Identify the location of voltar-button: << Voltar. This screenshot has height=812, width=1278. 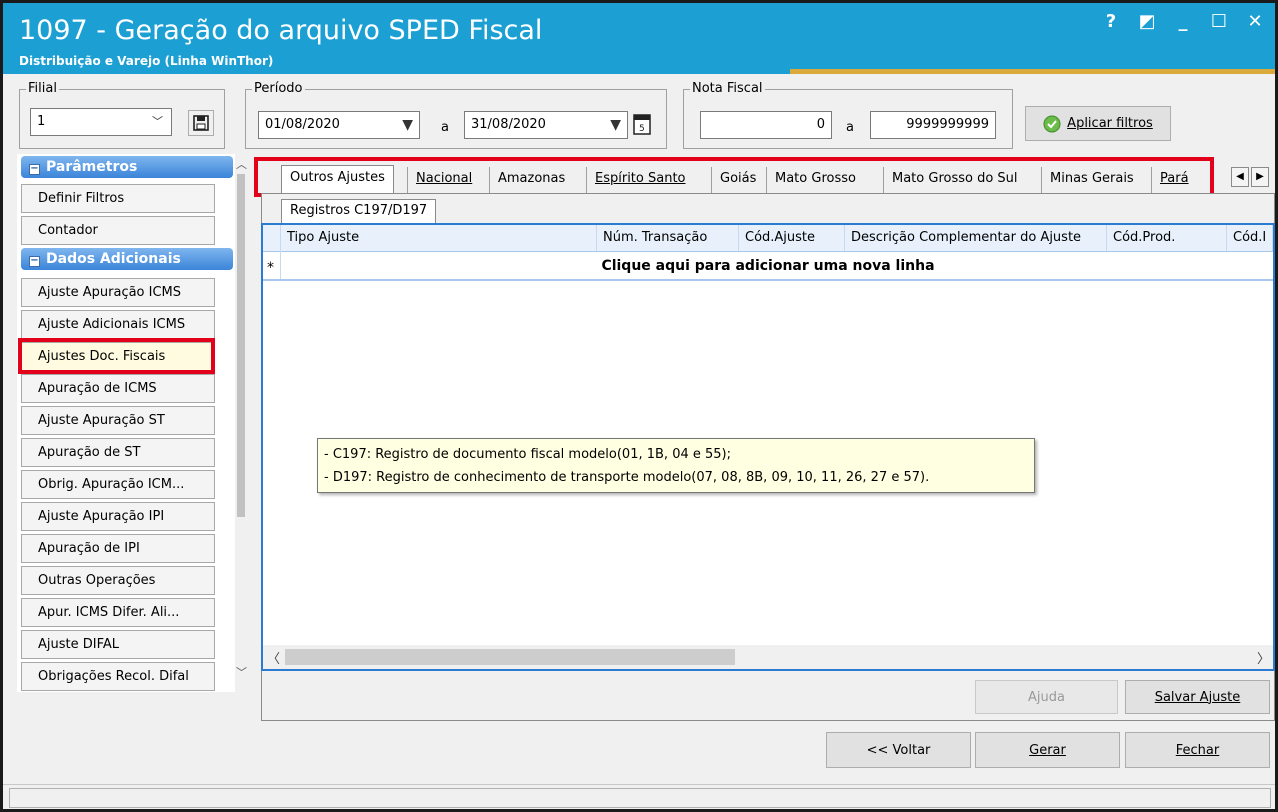
(898, 750).